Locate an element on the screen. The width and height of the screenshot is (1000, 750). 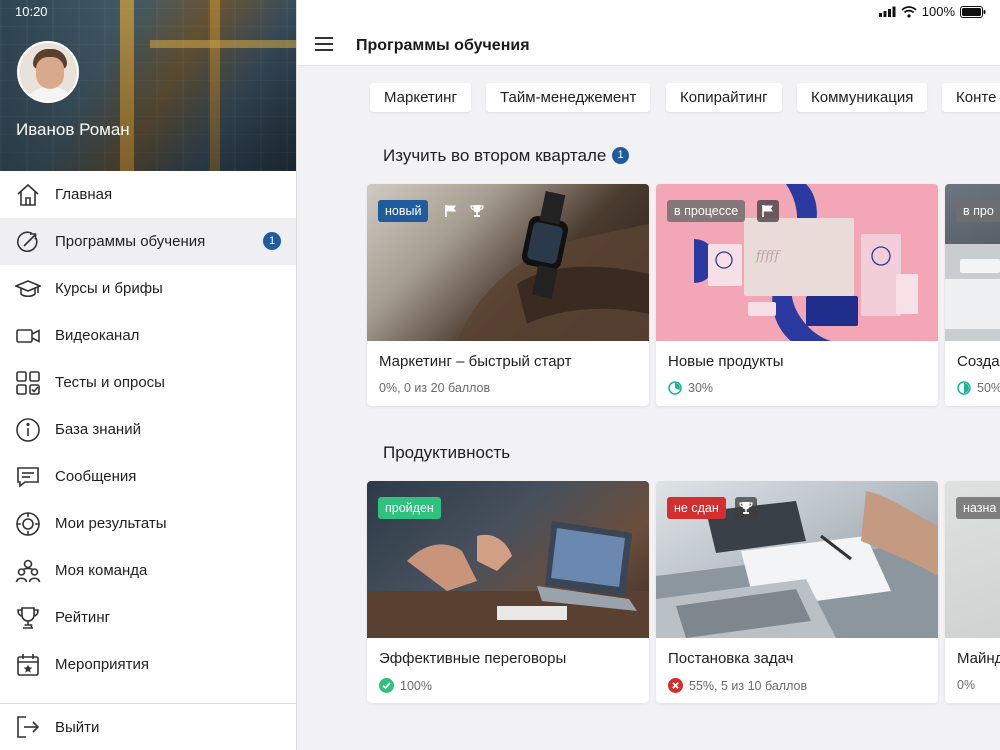
course-title: Маркетинг – быстрый старт is located at coordinates (475, 361).